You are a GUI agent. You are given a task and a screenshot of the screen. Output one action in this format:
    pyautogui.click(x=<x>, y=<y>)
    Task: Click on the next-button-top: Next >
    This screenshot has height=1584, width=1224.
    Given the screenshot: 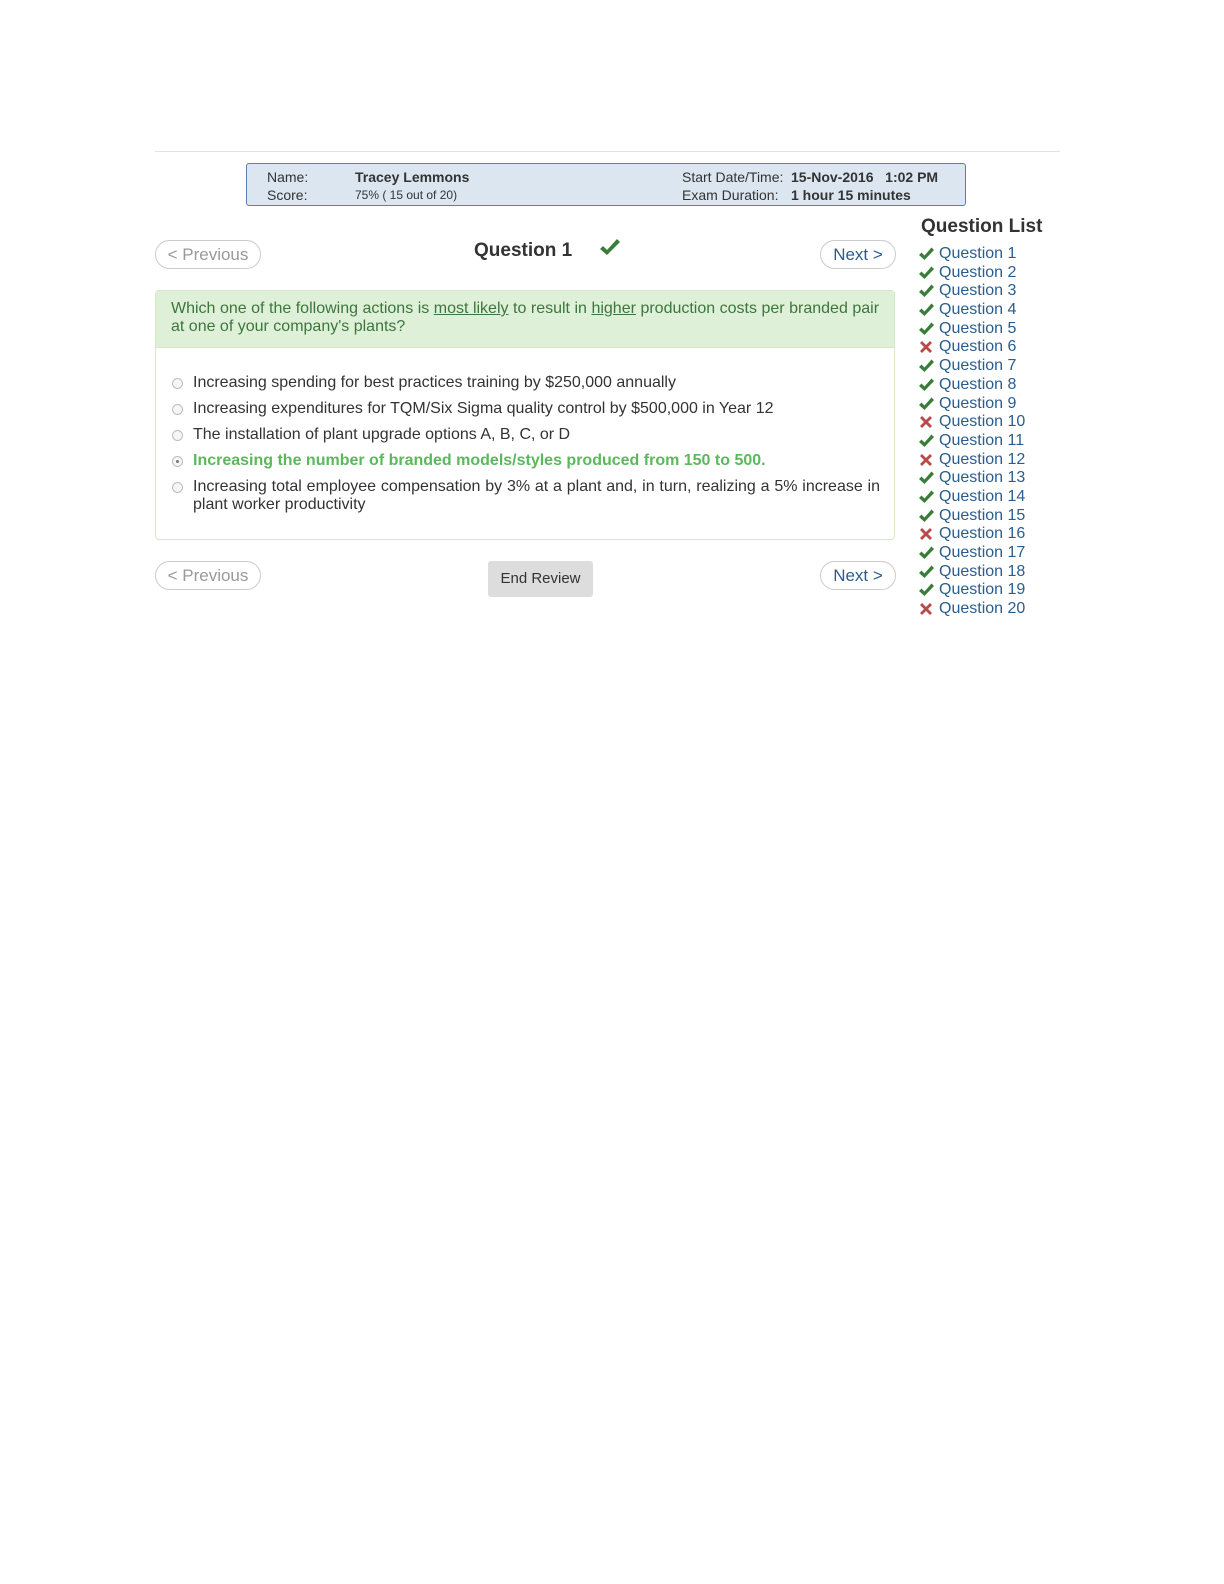 What is the action you would take?
    pyautogui.click(x=858, y=254)
    